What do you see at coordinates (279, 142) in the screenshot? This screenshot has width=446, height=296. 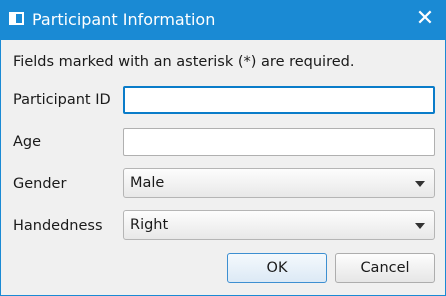 I see `age-field` at bounding box center [279, 142].